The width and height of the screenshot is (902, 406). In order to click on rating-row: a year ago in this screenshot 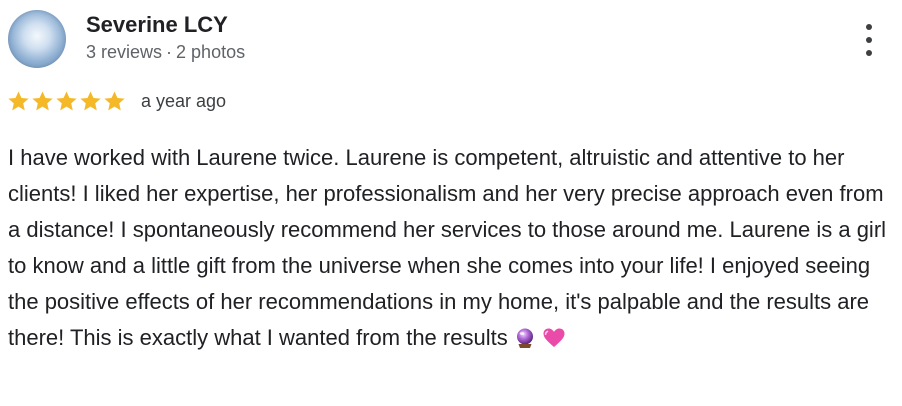, I will do `click(116, 101)`.